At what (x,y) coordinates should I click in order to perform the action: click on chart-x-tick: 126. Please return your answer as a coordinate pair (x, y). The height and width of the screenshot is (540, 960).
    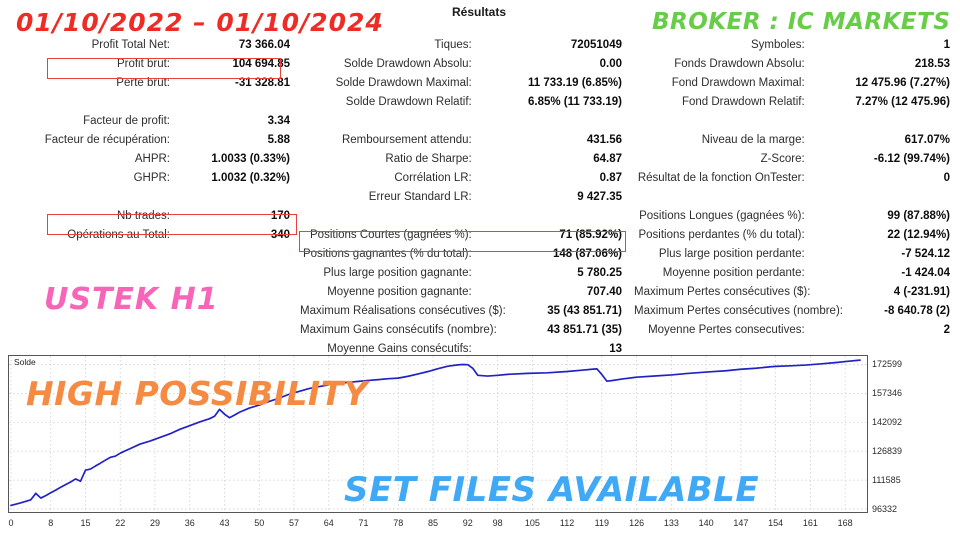
    Looking at the image, I should click on (637, 523).